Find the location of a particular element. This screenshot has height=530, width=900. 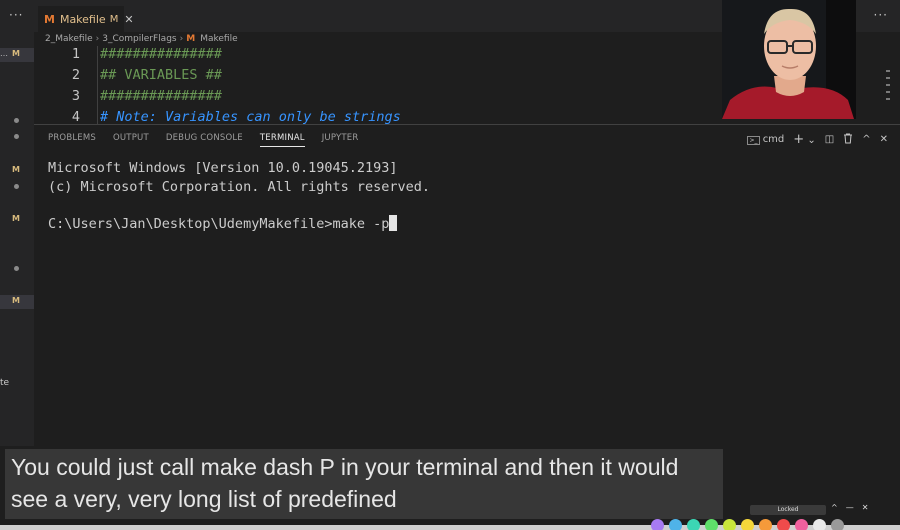

code-text: ## VARIABLES ## is located at coordinates (161, 75).